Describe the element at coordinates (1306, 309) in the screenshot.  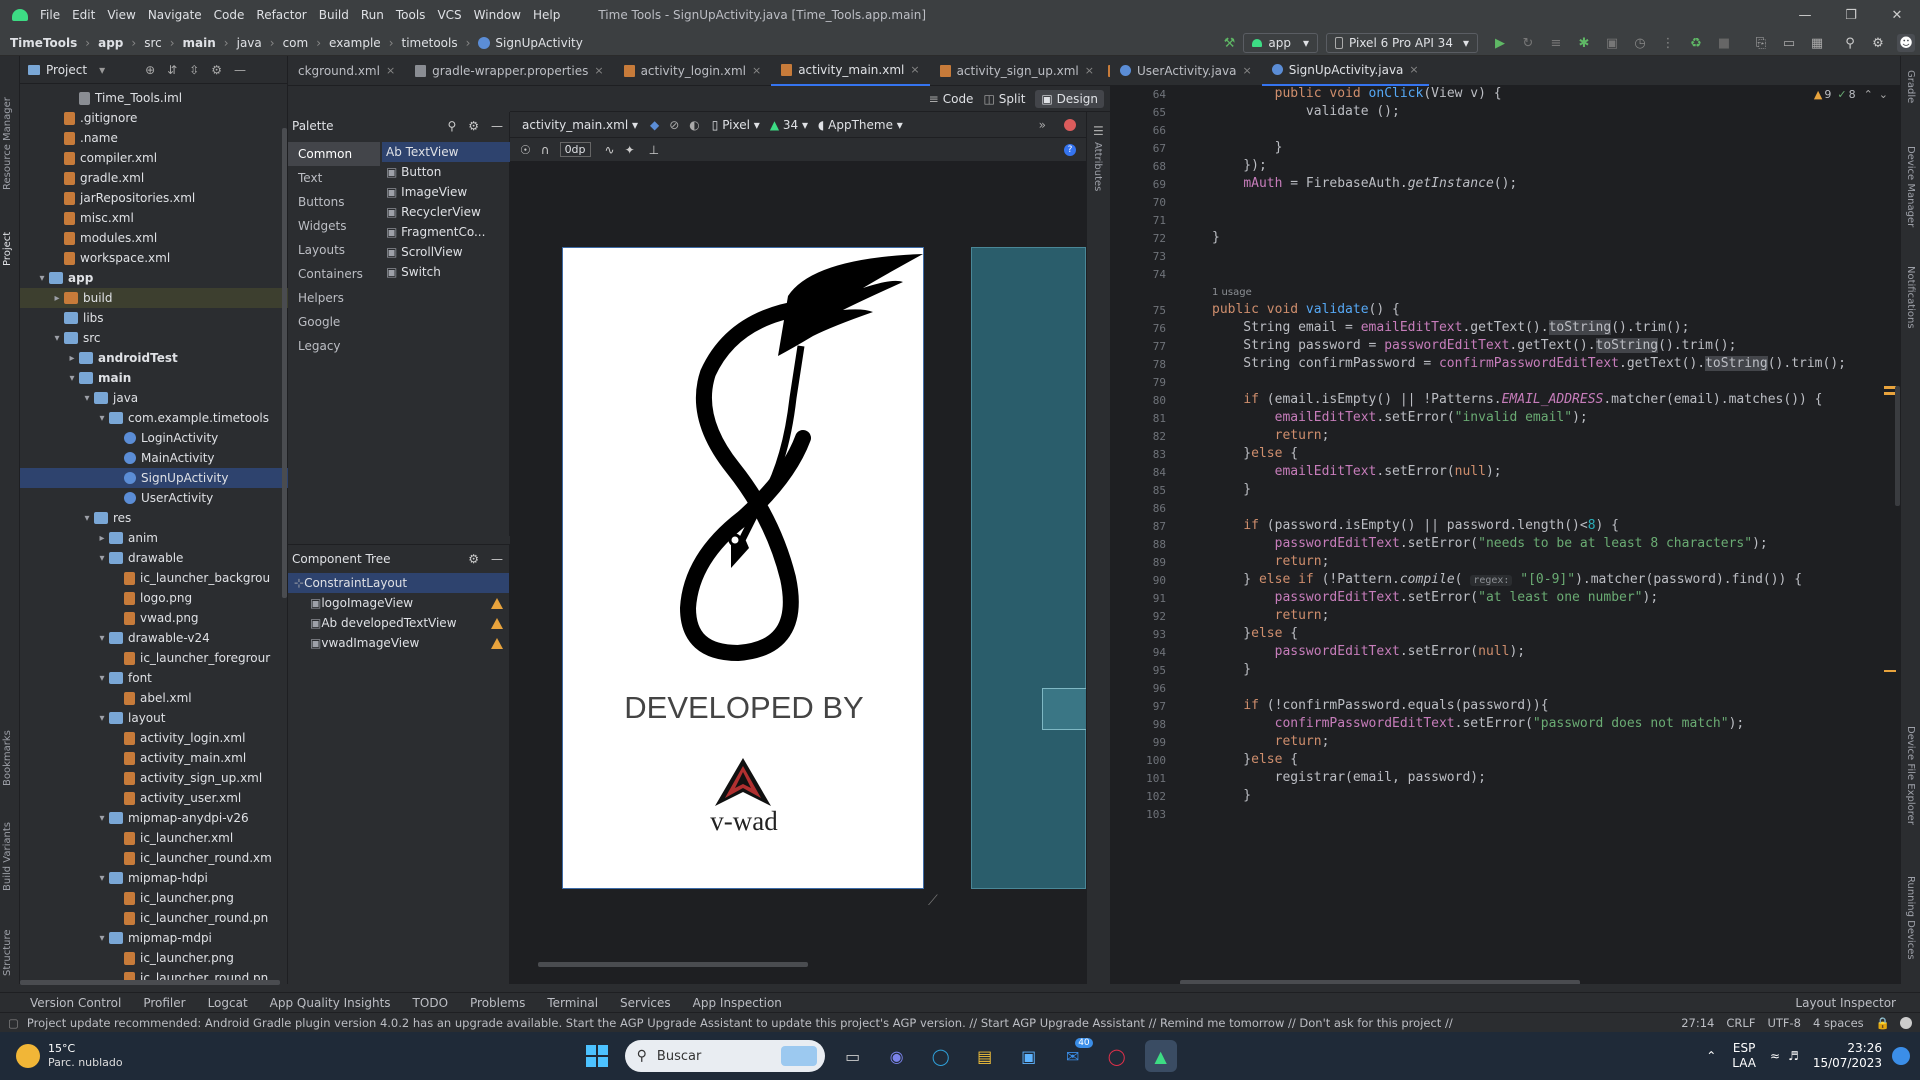
I see `code-line: public void validate() {` at that location.